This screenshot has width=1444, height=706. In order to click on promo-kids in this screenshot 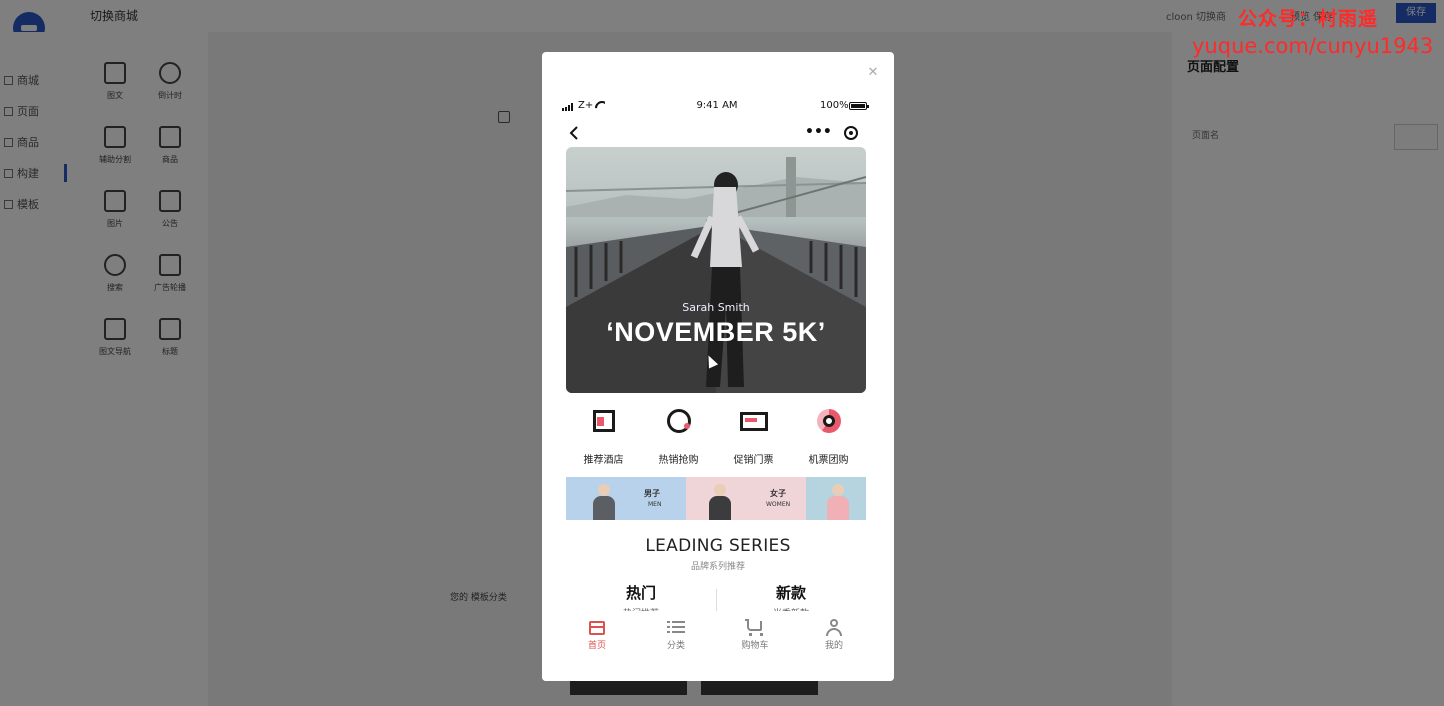, I will do `click(836, 498)`.